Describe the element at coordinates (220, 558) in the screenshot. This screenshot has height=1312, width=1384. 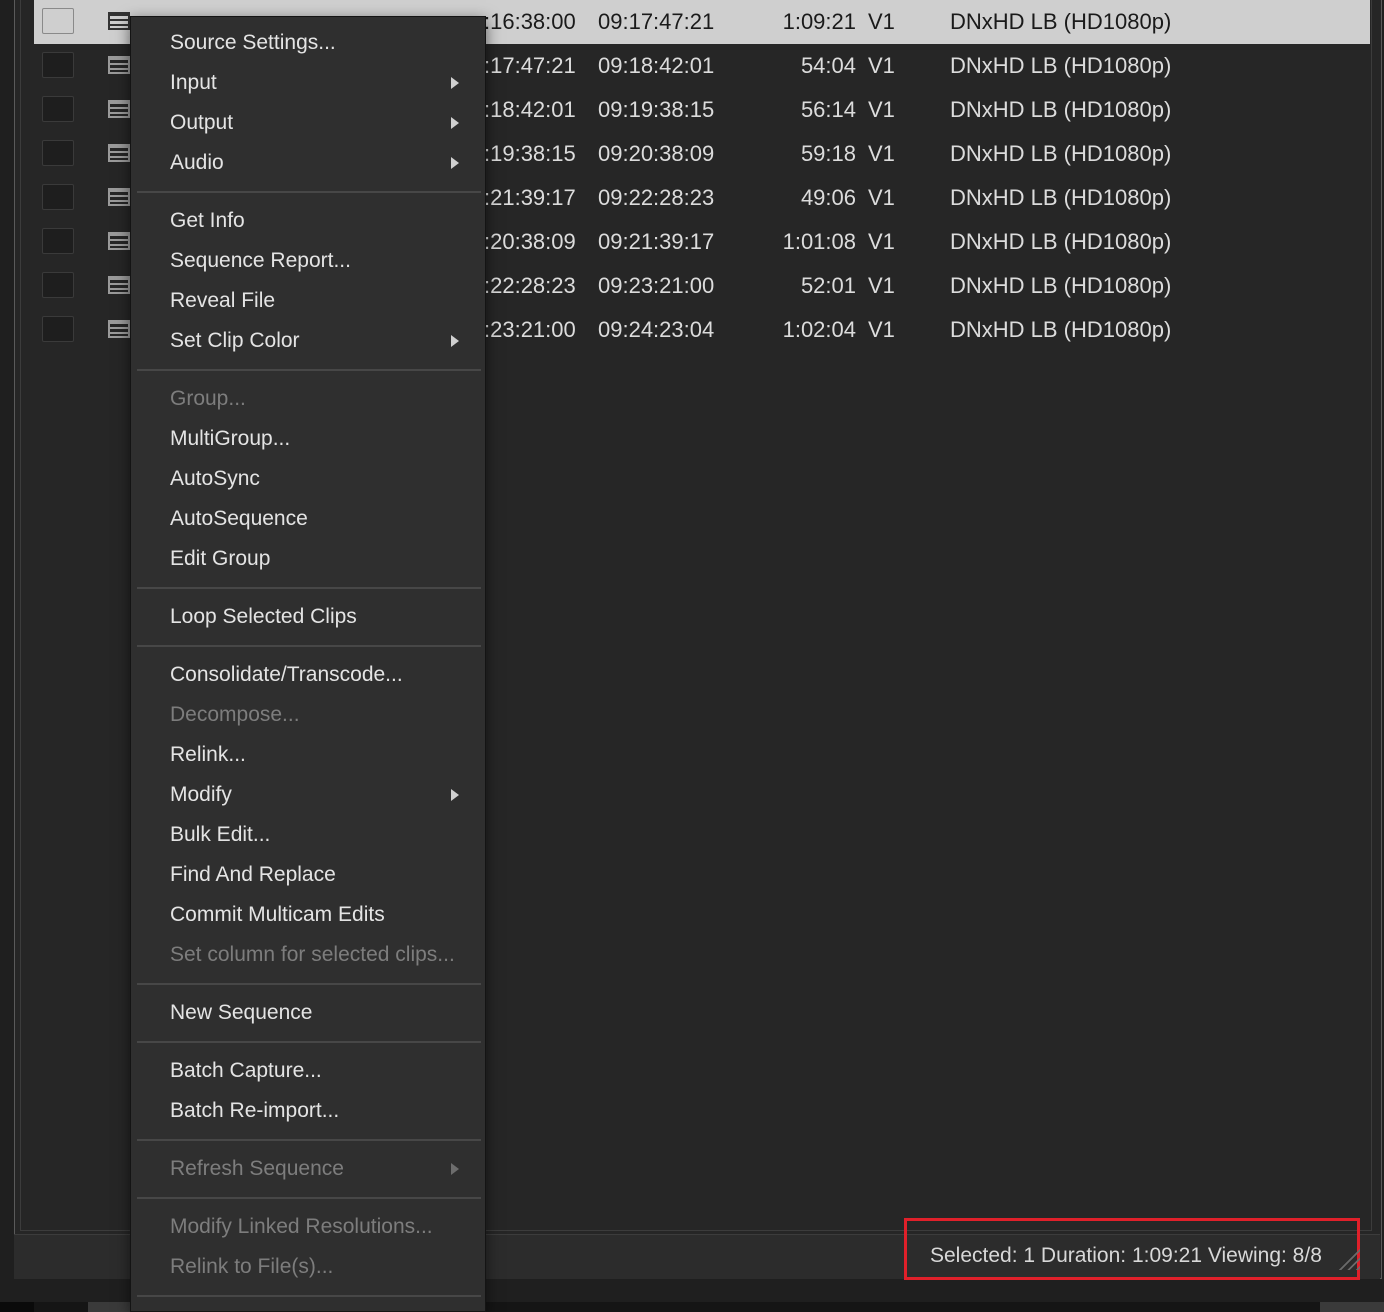
I see `menu-item-label: Edit Group` at that location.